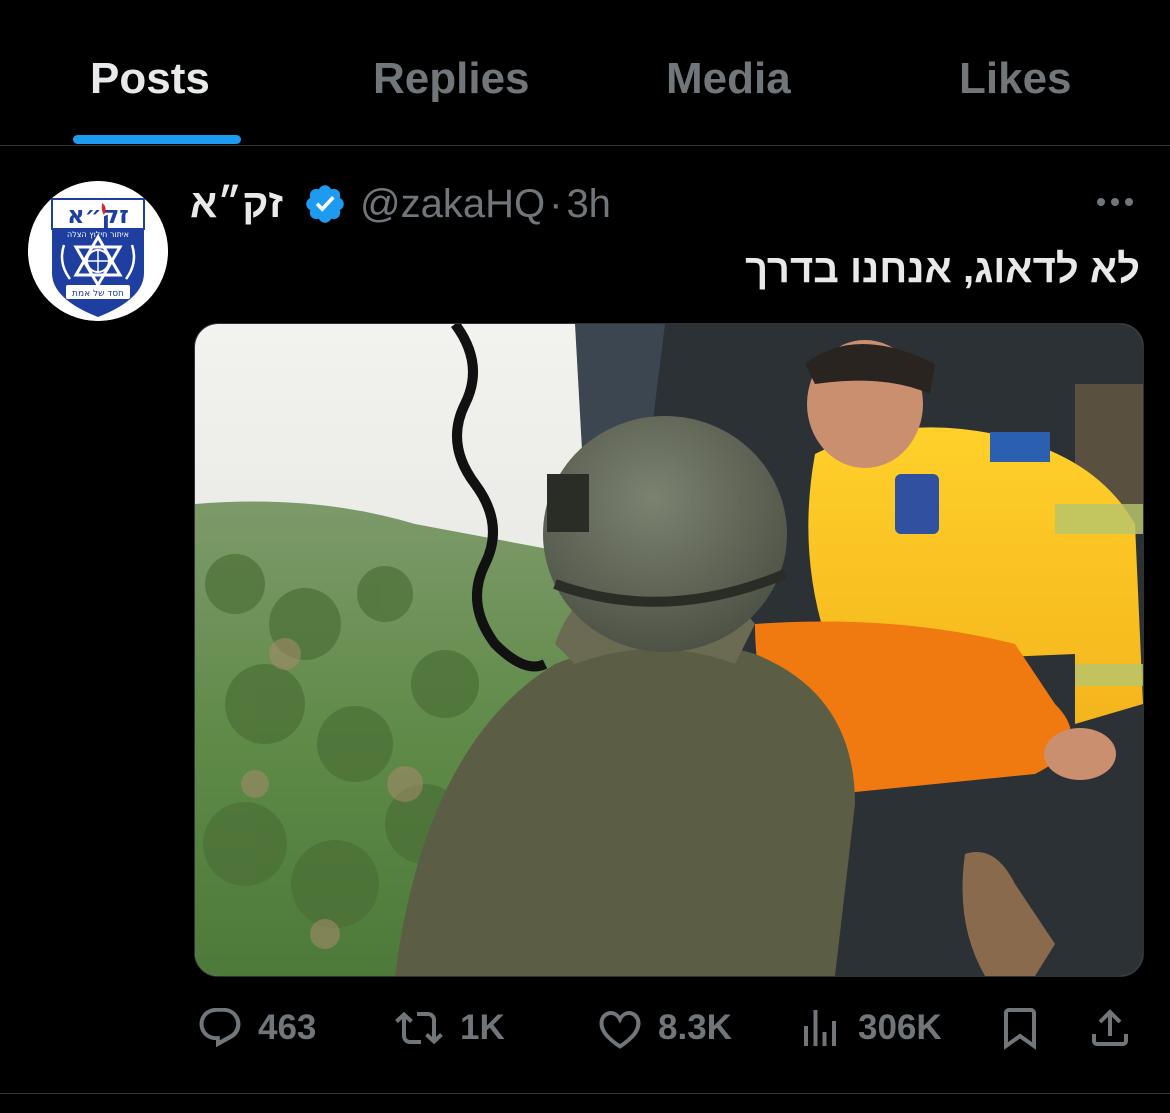  What do you see at coordinates (98, 234) in the screenshot?
I see `avatar-logo-subtitle: איתור חילוץ הצלה` at bounding box center [98, 234].